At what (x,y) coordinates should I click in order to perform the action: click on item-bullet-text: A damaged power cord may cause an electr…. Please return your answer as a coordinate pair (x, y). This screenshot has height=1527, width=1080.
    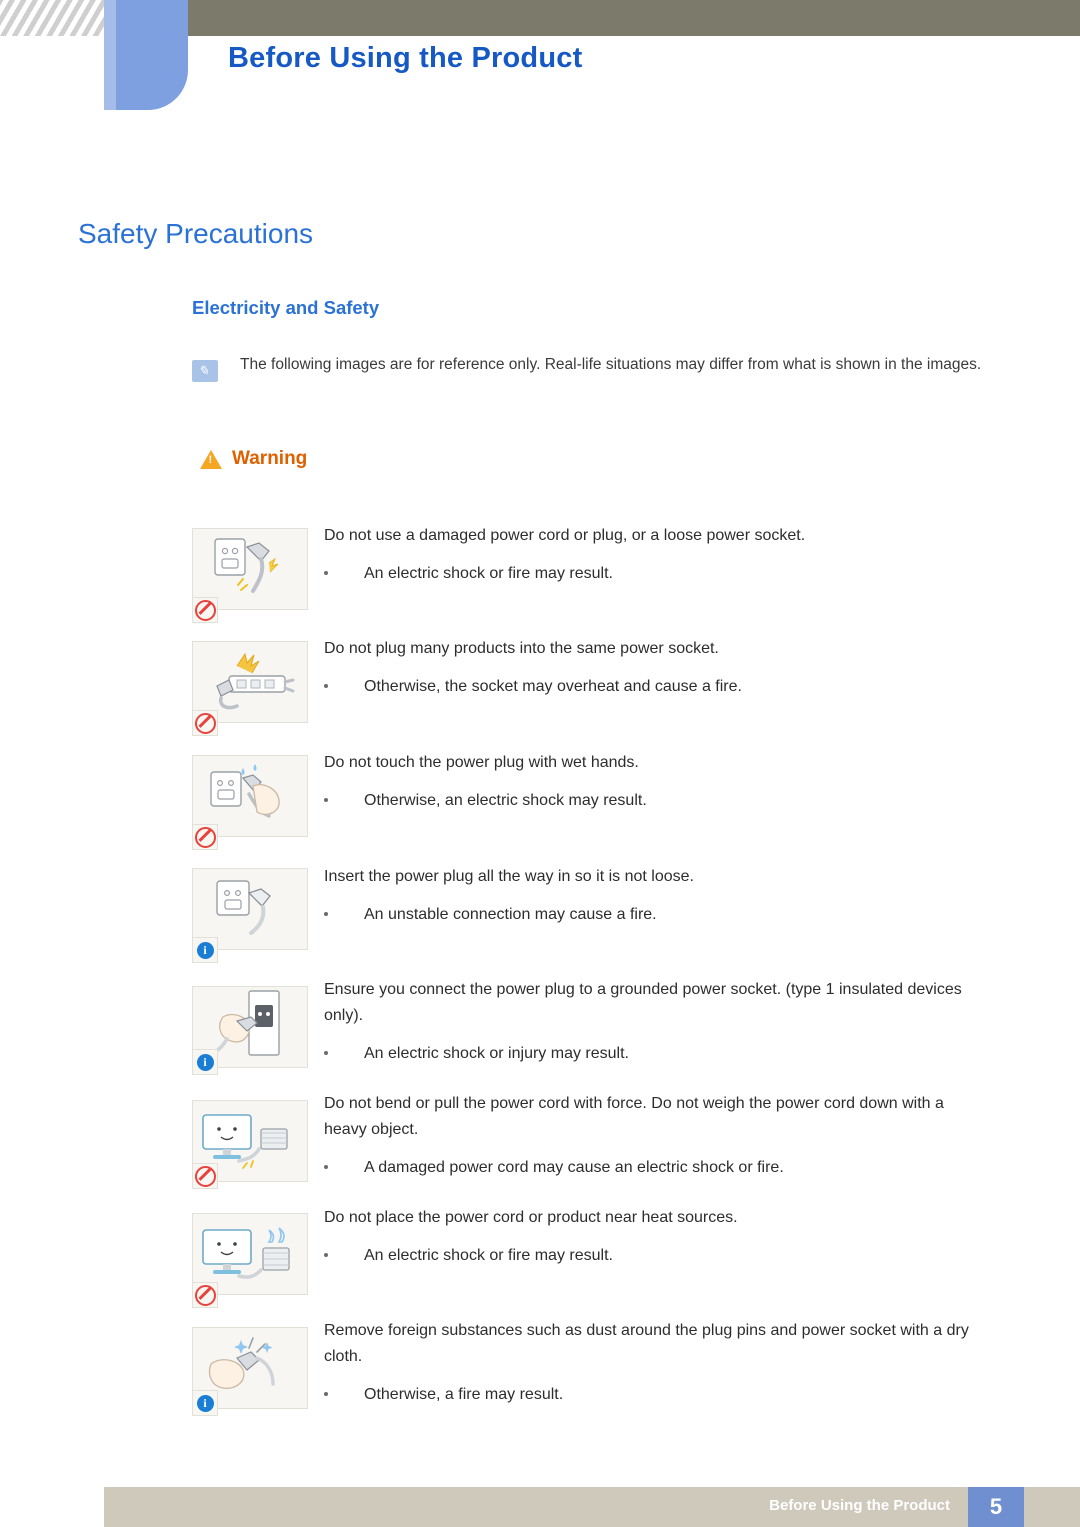
    Looking at the image, I should click on (574, 1167).